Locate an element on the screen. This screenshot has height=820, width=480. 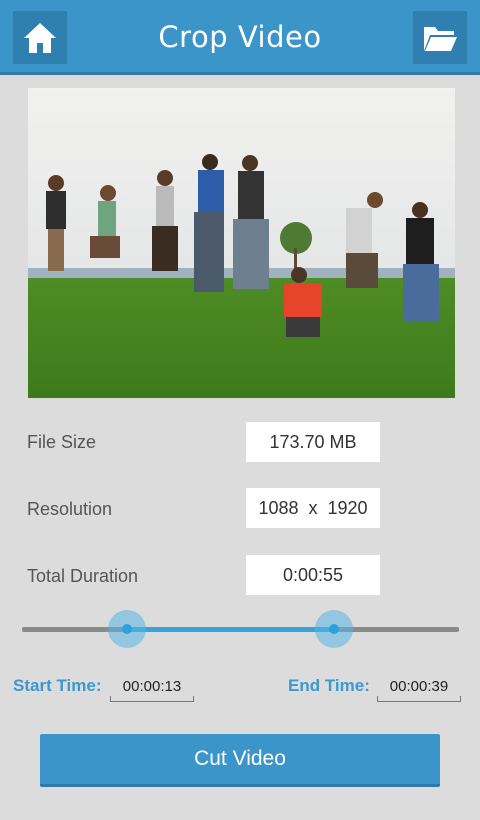
resolution-label: Resolution is located at coordinates (70, 509).